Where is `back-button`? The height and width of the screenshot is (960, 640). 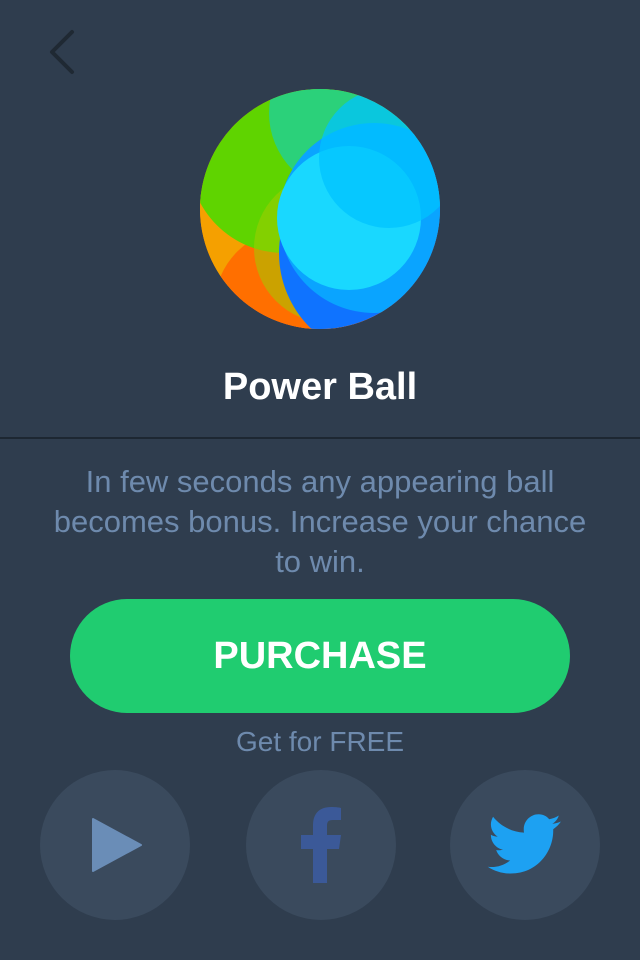
back-button is located at coordinates (64, 52).